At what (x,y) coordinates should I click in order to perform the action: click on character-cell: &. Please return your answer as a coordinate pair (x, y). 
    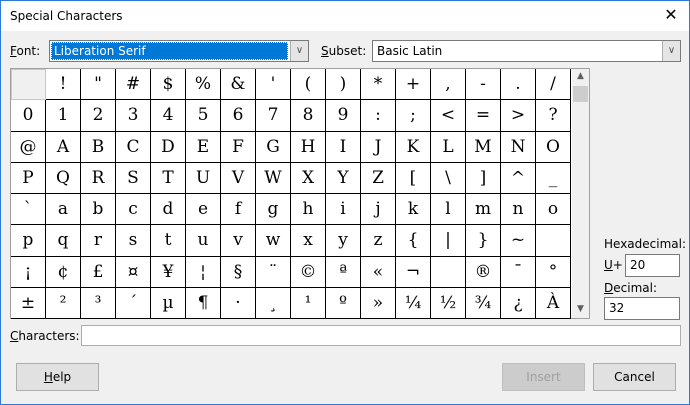
    Looking at the image, I should click on (238, 85).